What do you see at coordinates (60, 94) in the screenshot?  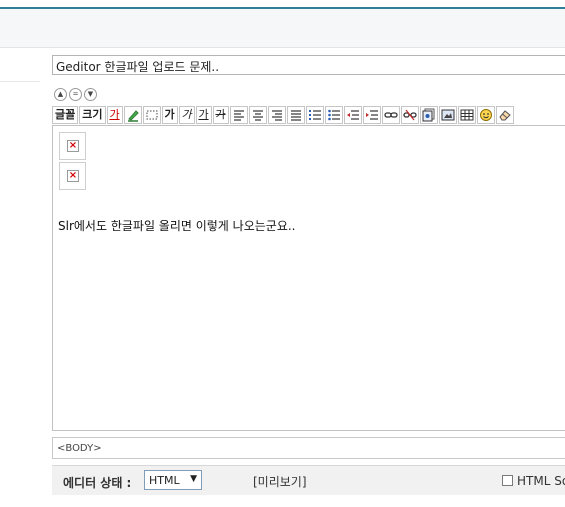 I see `shrink-height-button: ▲` at bounding box center [60, 94].